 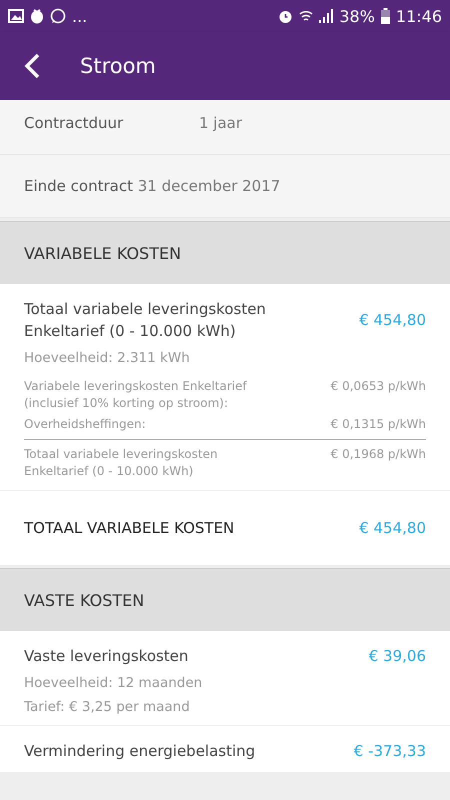 What do you see at coordinates (306, 16) in the screenshot?
I see `wifi-icon` at bounding box center [306, 16].